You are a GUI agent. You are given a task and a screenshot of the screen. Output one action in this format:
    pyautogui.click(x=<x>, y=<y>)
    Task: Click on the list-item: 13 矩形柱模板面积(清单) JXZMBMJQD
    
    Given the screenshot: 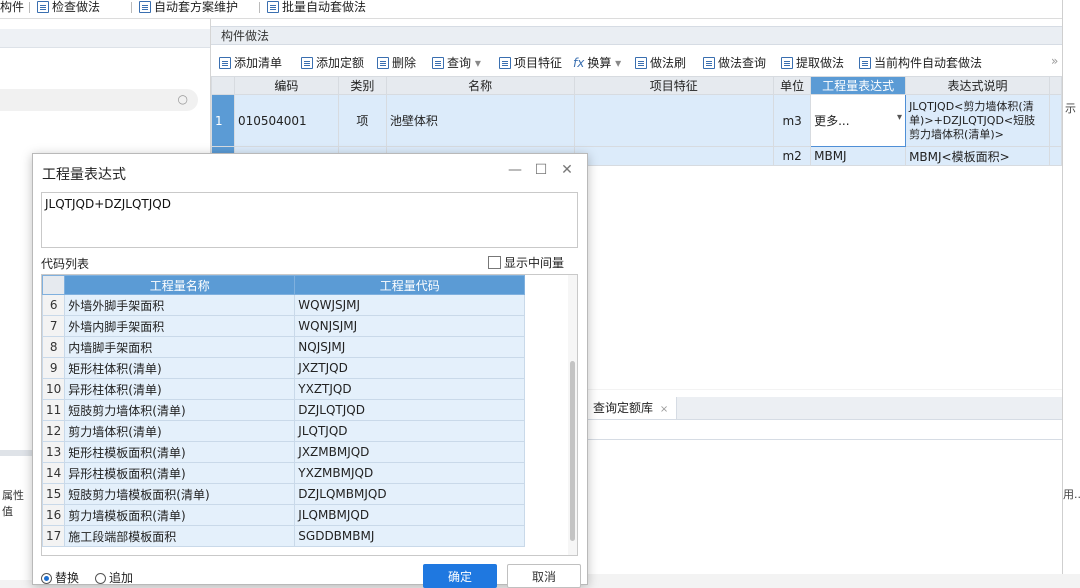 What is the action you would take?
    pyautogui.click(x=284, y=452)
    